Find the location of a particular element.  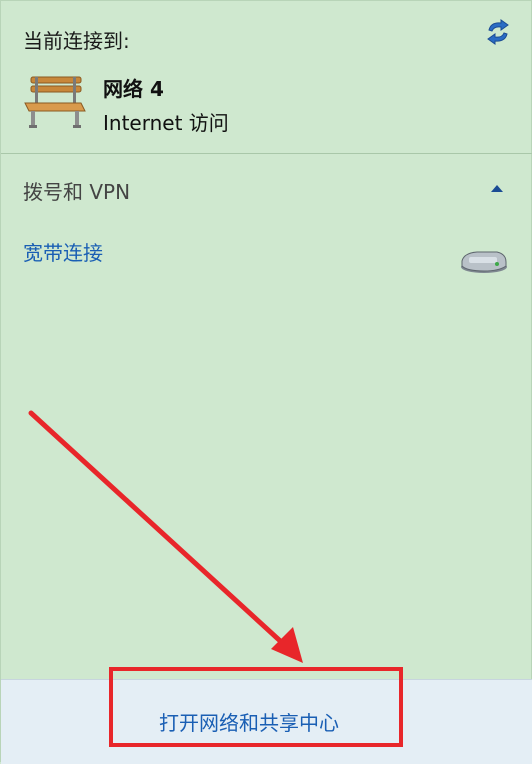

dialup-vpn-section-title: 拨号和 VPN is located at coordinates (77, 192).